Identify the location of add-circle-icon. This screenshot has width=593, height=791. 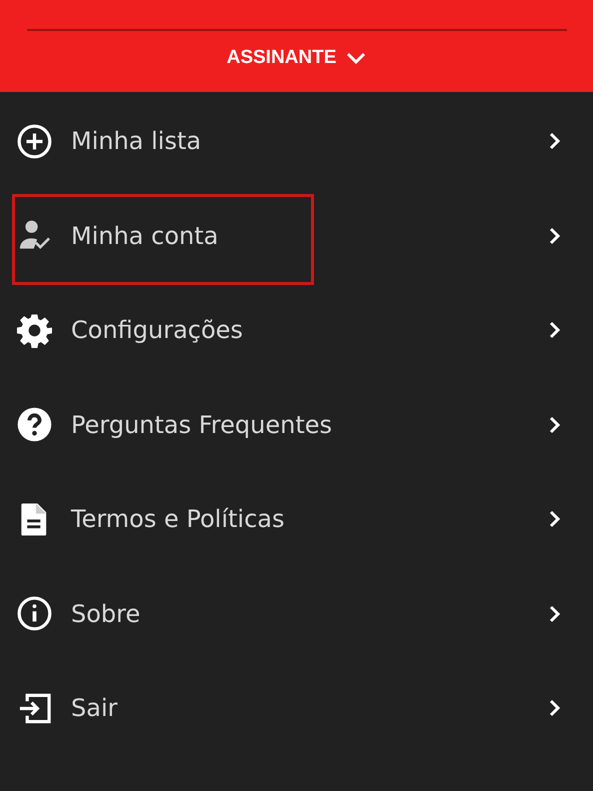
(34, 141).